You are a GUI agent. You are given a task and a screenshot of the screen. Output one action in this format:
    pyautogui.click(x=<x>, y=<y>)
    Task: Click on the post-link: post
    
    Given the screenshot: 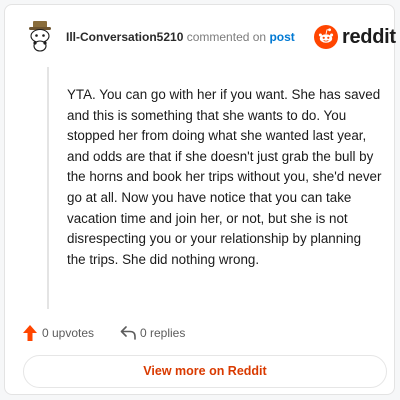 What is the action you would take?
    pyautogui.click(x=281, y=37)
    